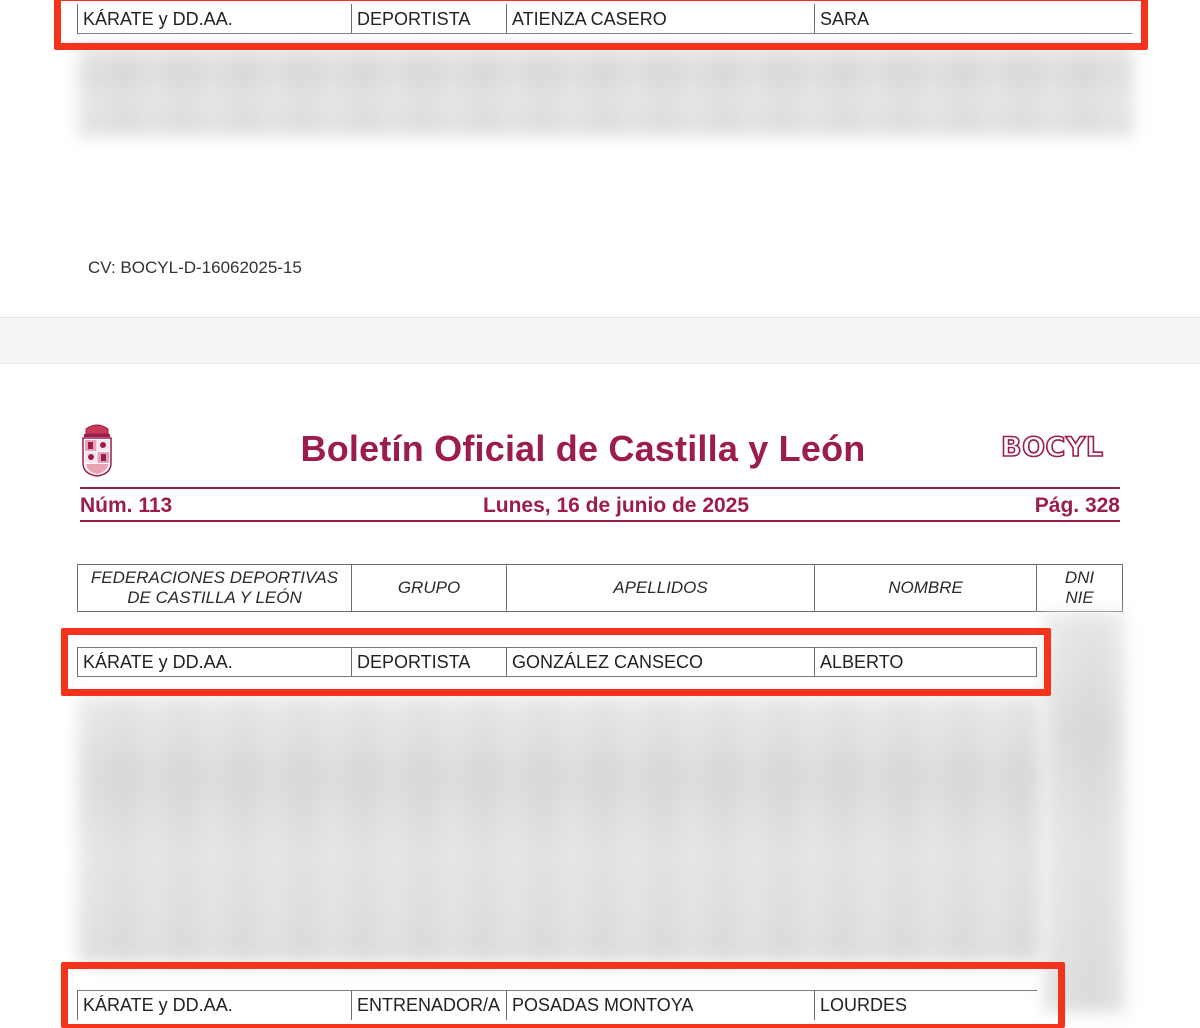 The image size is (1200, 1028). I want to click on page-number: Pág. 328, so click(1077, 505).